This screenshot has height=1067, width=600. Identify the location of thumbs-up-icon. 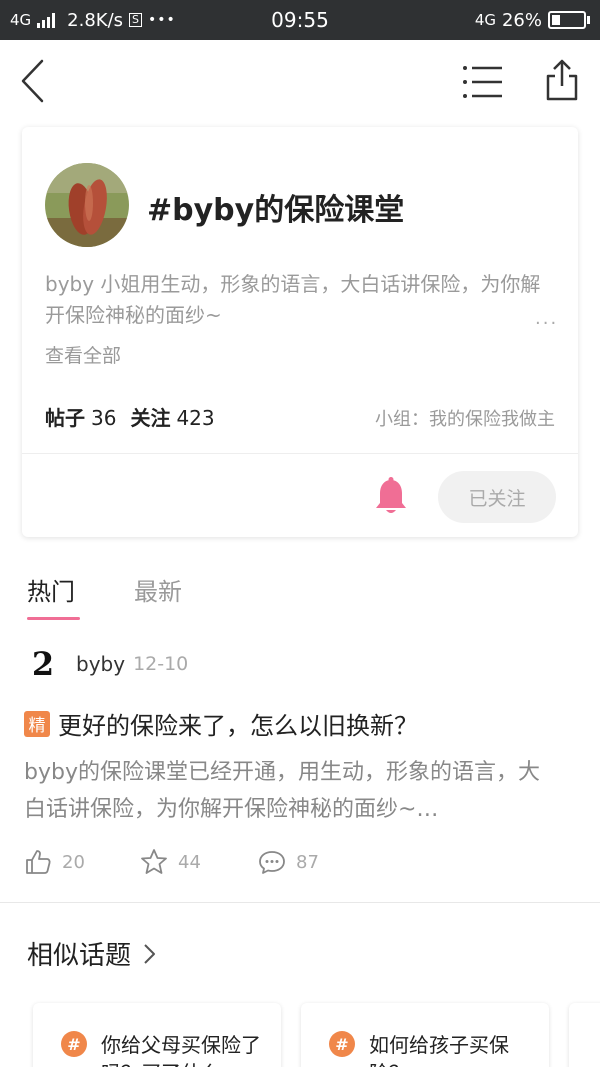
(38, 862).